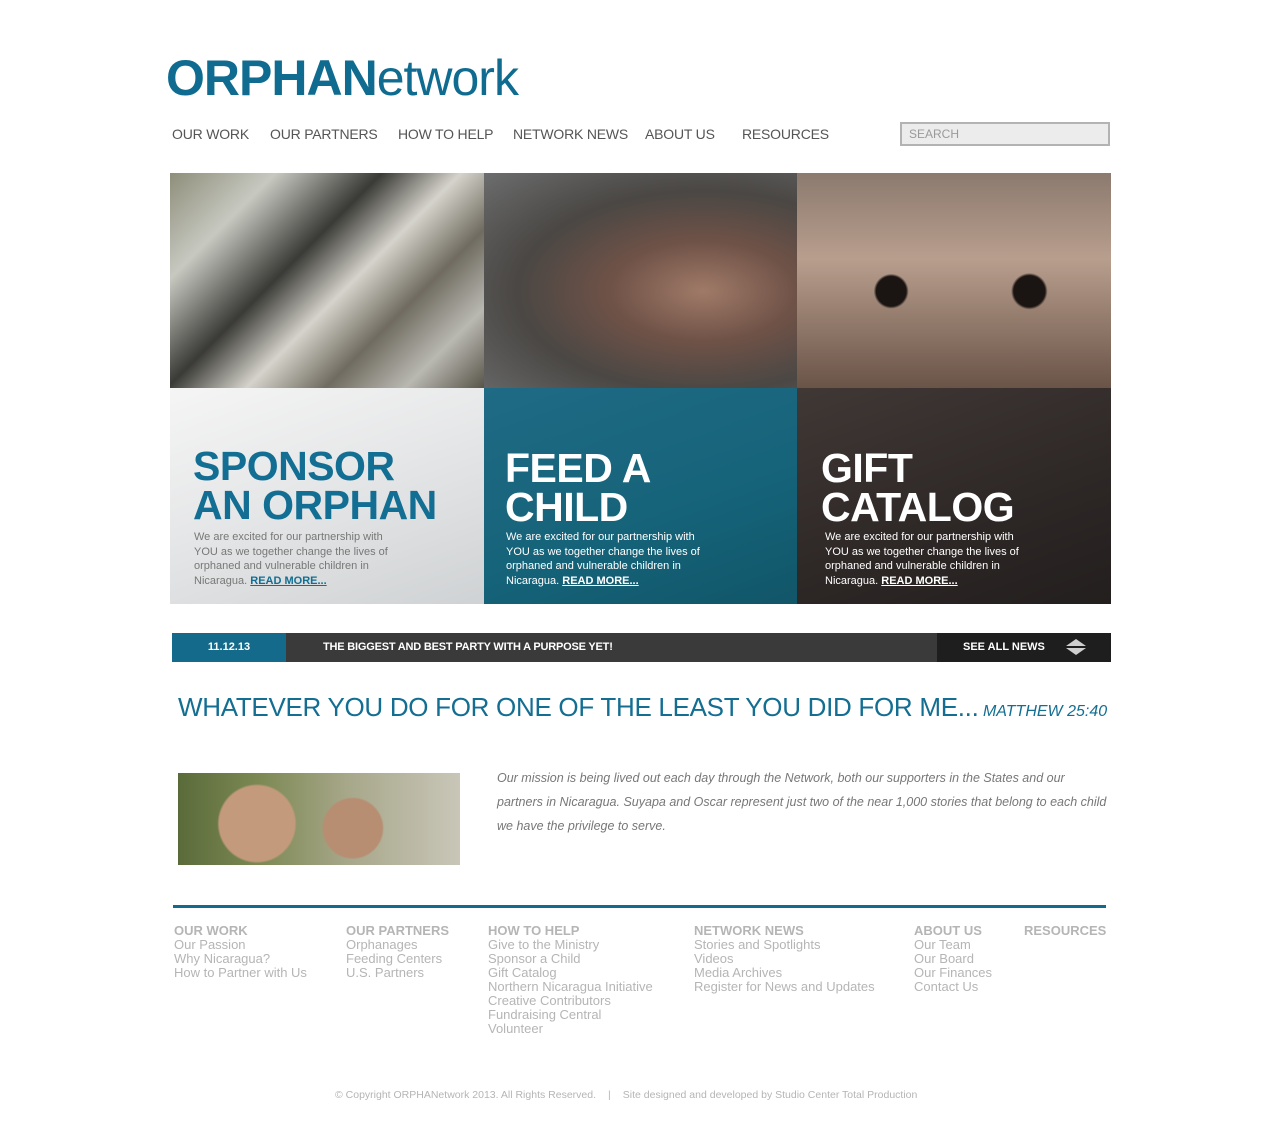  I want to click on footer-col-resources: RESOURCES, so click(1065, 930).